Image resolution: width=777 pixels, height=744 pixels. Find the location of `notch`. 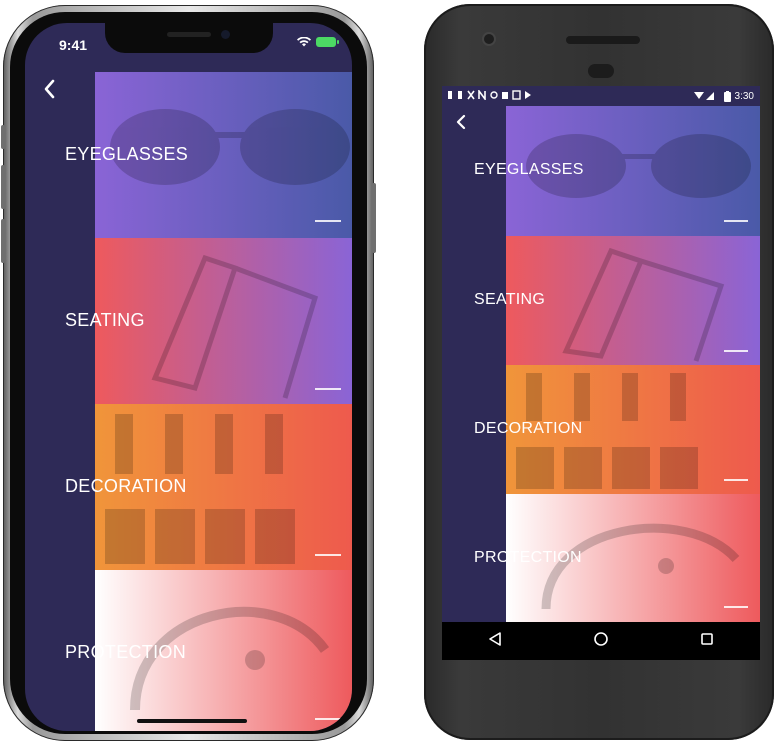

notch is located at coordinates (189, 38).